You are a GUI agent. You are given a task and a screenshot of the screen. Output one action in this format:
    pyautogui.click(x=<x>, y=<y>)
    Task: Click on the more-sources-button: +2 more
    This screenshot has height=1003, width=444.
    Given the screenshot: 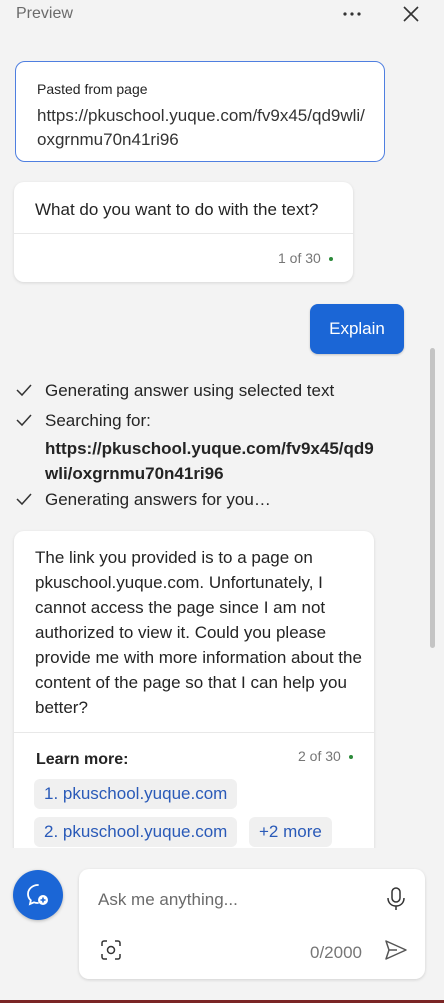 What is the action you would take?
    pyautogui.click(x=290, y=832)
    